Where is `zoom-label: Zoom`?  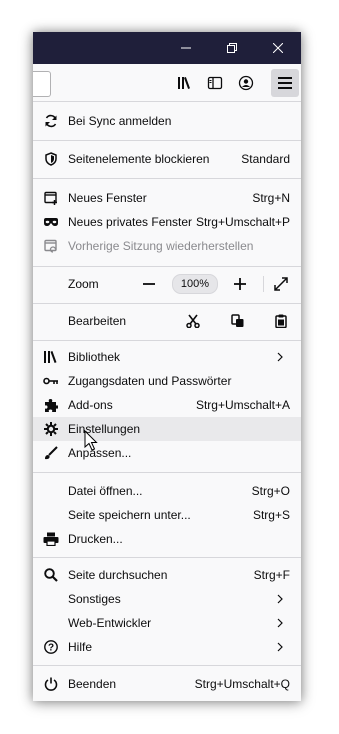
zoom-label: Zoom is located at coordinates (83, 284).